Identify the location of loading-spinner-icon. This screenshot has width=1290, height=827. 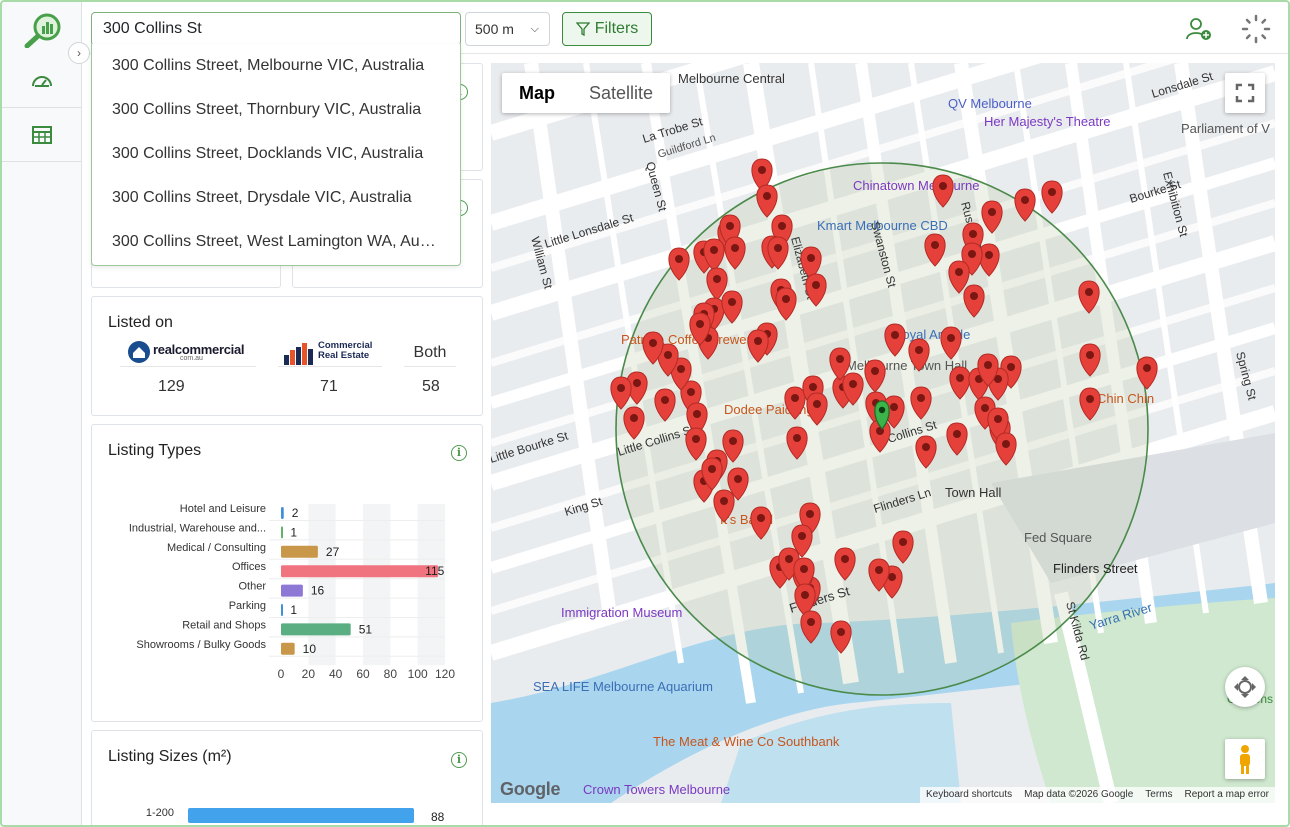
(1256, 29).